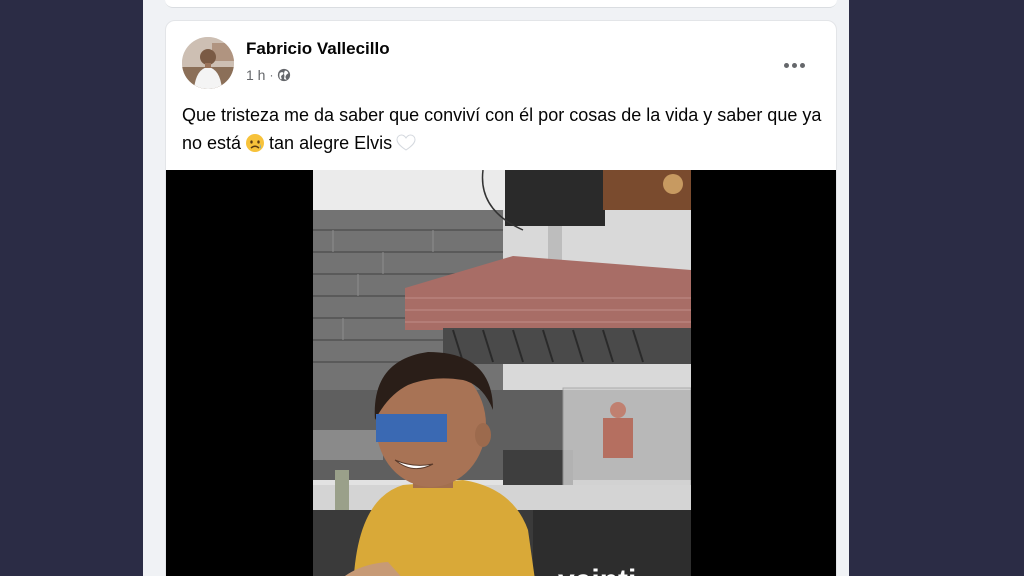 The height and width of the screenshot is (576, 1024). Describe the element at coordinates (255, 75) in the screenshot. I see `post-time: 1 h` at that location.